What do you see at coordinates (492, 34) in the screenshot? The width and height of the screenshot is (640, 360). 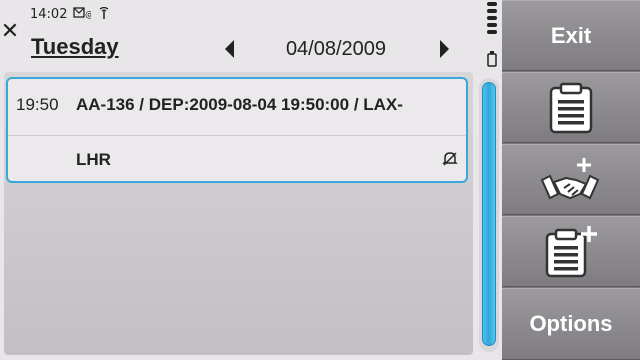 I see `signal-battery-icon` at bounding box center [492, 34].